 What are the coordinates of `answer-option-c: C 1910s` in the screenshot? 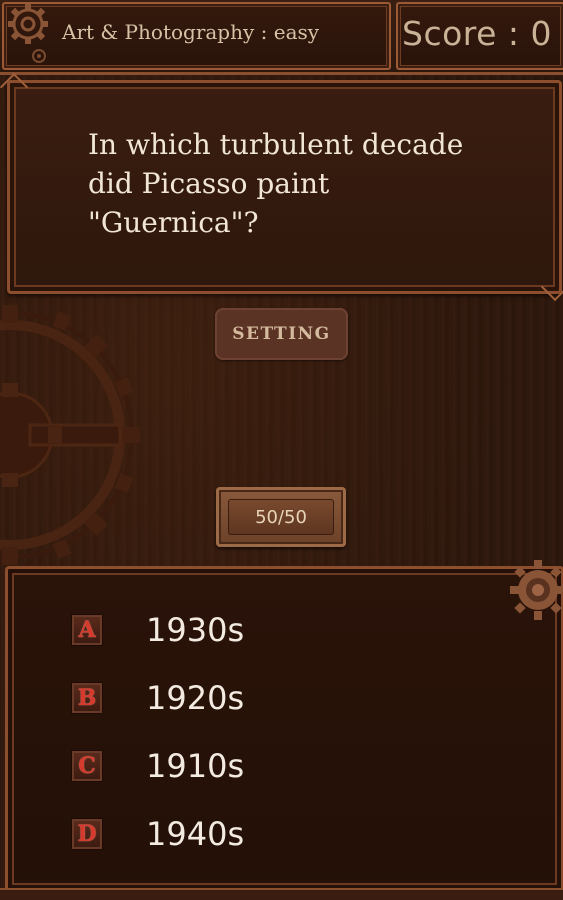 It's located at (158, 766).